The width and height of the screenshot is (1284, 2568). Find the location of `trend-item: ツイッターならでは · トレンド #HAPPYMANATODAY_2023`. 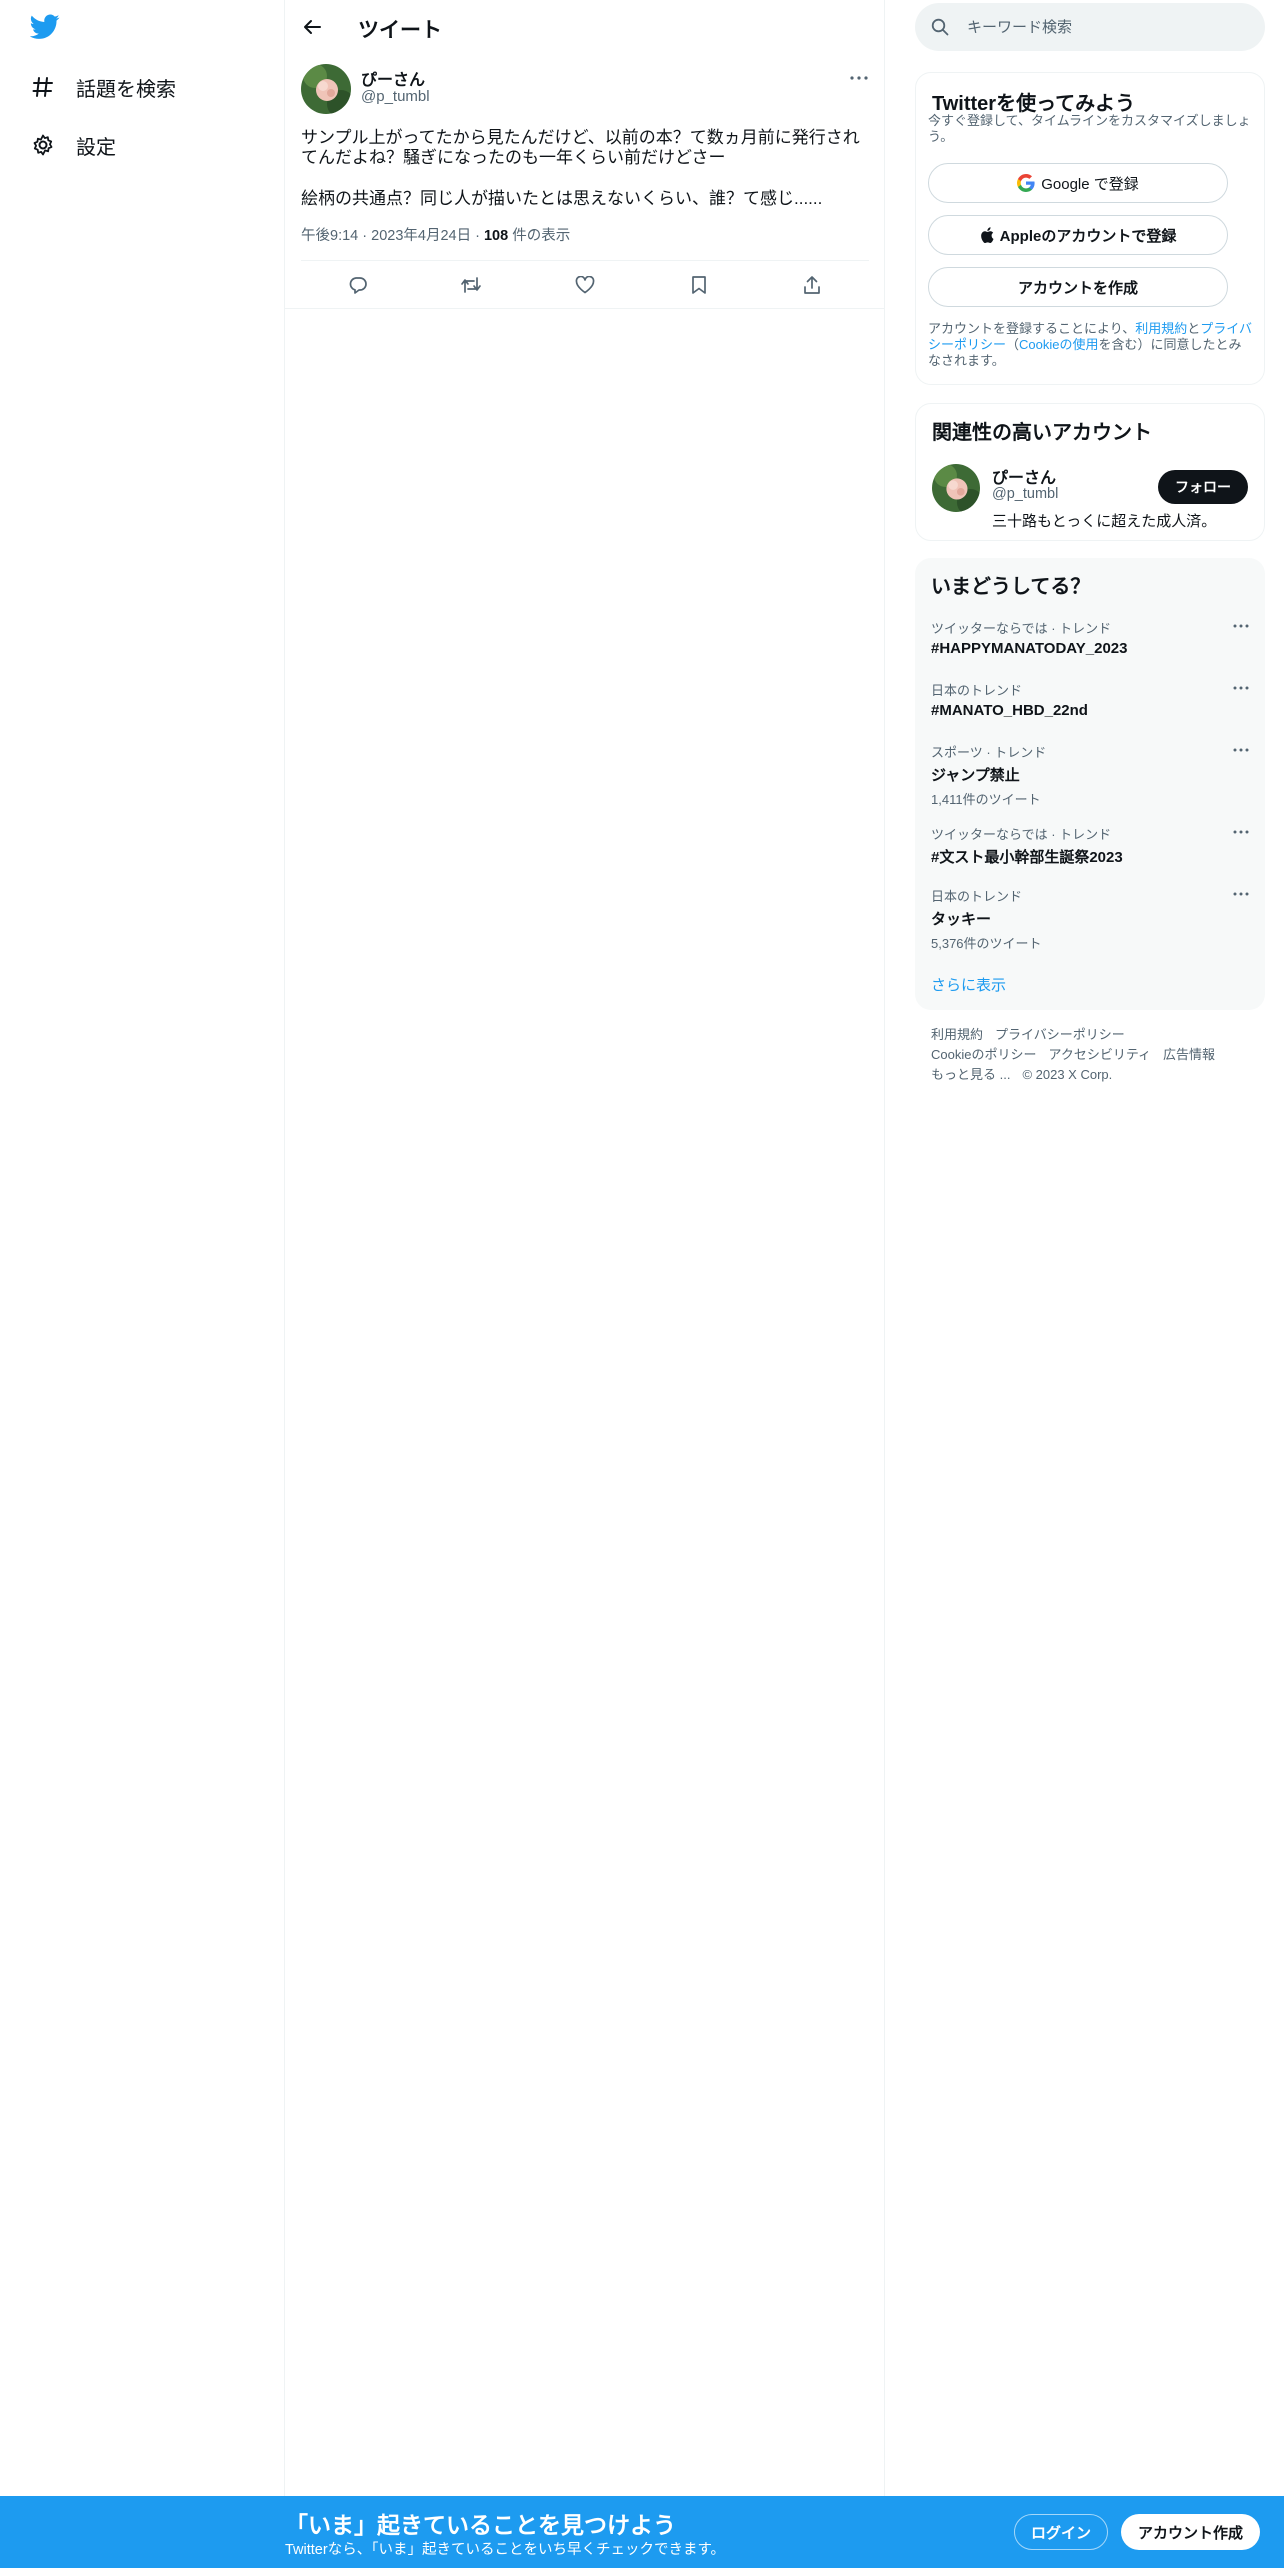

trend-item: ツイッターならでは · トレンド #HAPPYMANATODAY_2023 is located at coordinates (1091, 637).